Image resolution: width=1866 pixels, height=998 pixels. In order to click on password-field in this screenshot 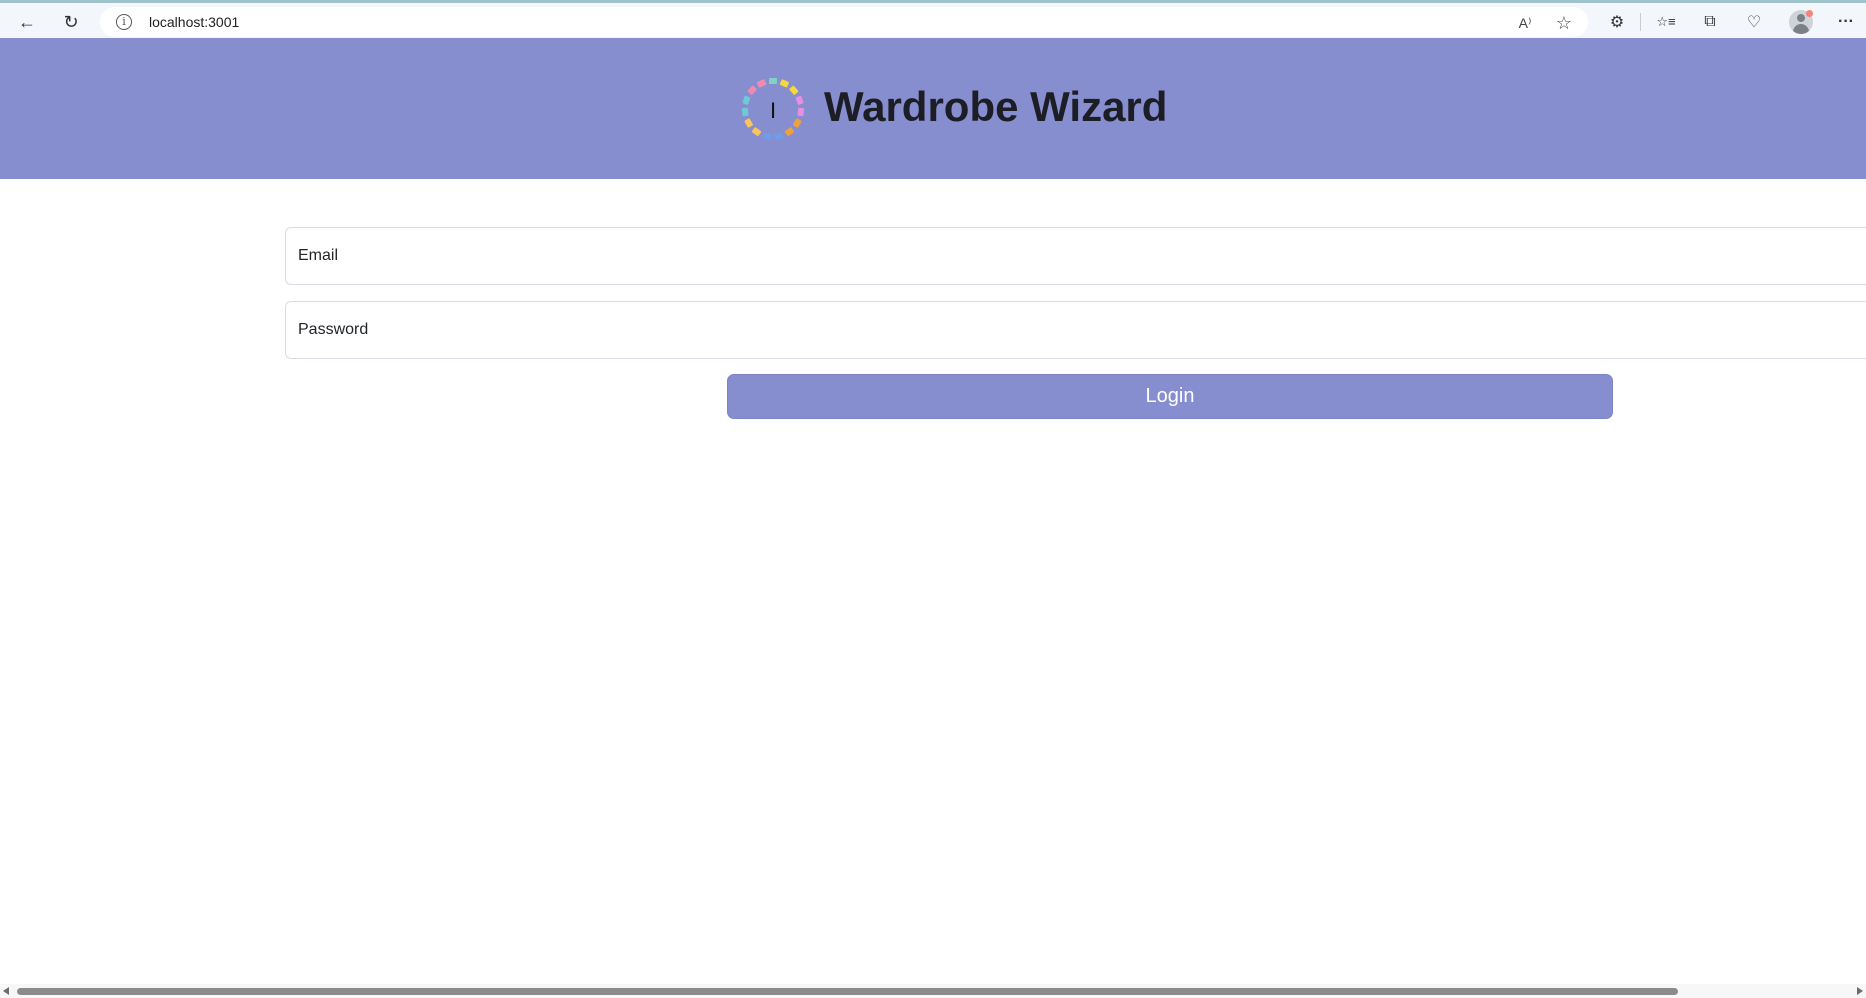, I will do `click(1075, 330)`.